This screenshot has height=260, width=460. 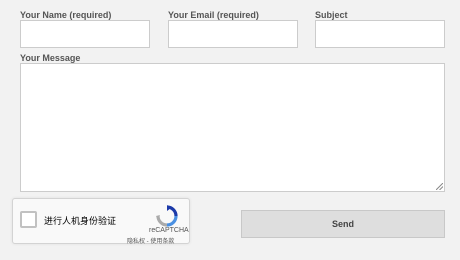 I want to click on resize-handle-icon, so click(x=439, y=186).